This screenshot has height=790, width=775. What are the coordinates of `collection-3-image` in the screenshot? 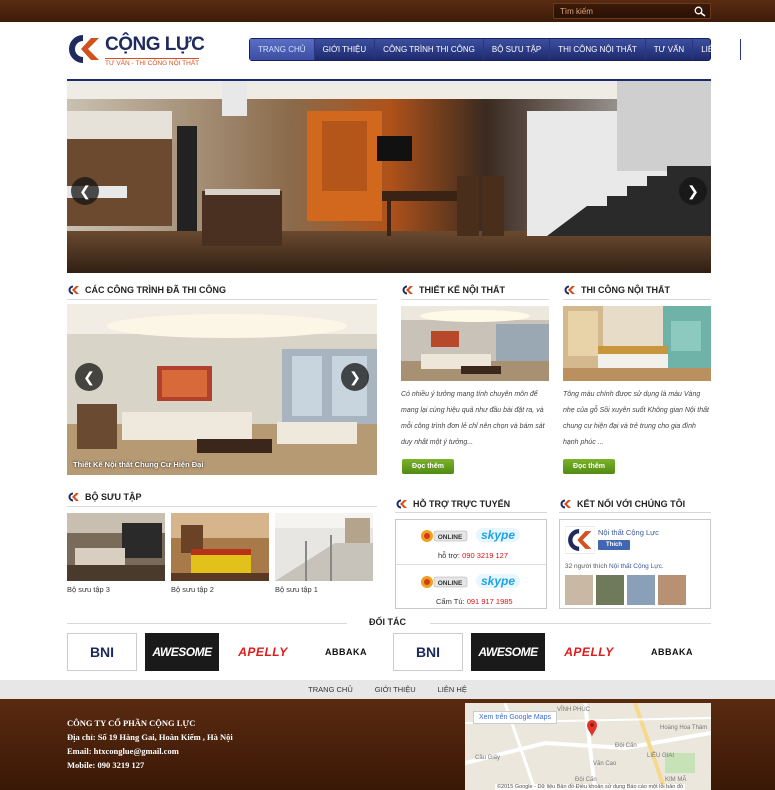 It's located at (116, 547).